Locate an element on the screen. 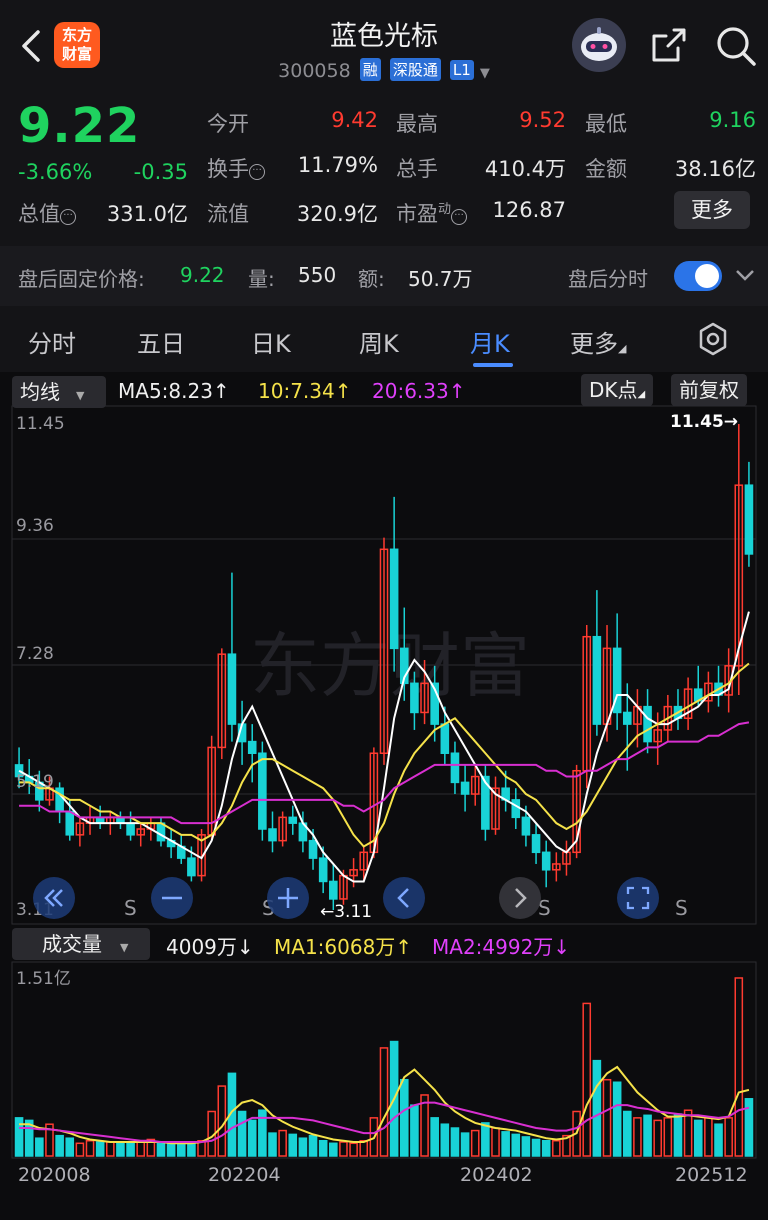 This screenshot has width=768, height=1220. volume-indicator-select: 成交量 ▼ is located at coordinates (81, 944).